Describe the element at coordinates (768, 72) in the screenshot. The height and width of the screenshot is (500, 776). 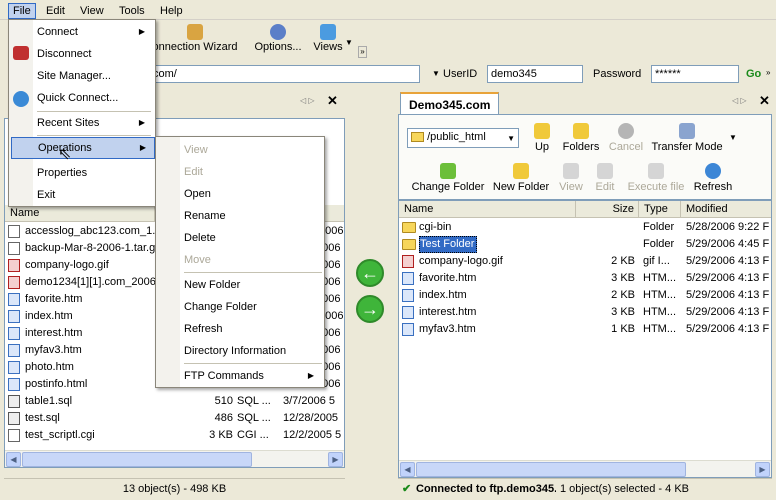
I see `addr-chevron-icon: »` at that location.